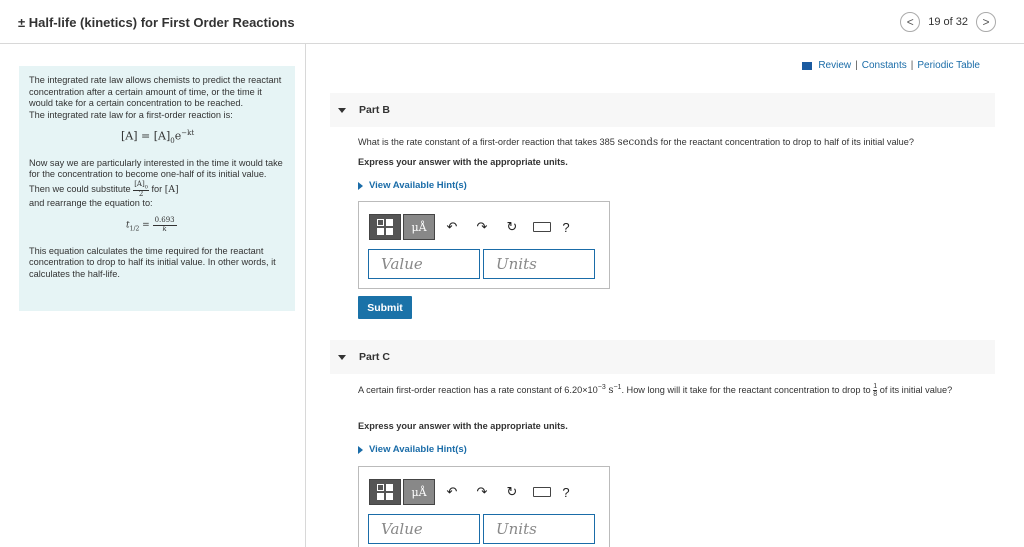  I want to click on subst-num-sub: 0, so click(146, 186).